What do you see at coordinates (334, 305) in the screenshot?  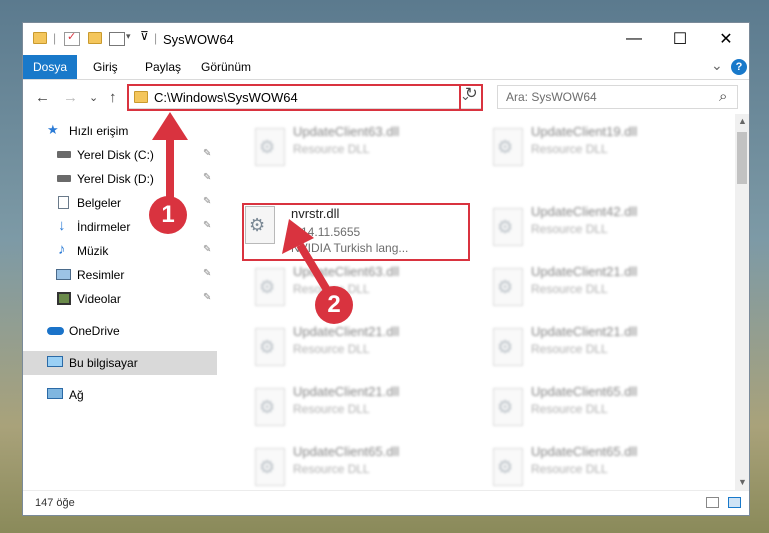 I see `callout-2: 2` at bounding box center [334, 305].